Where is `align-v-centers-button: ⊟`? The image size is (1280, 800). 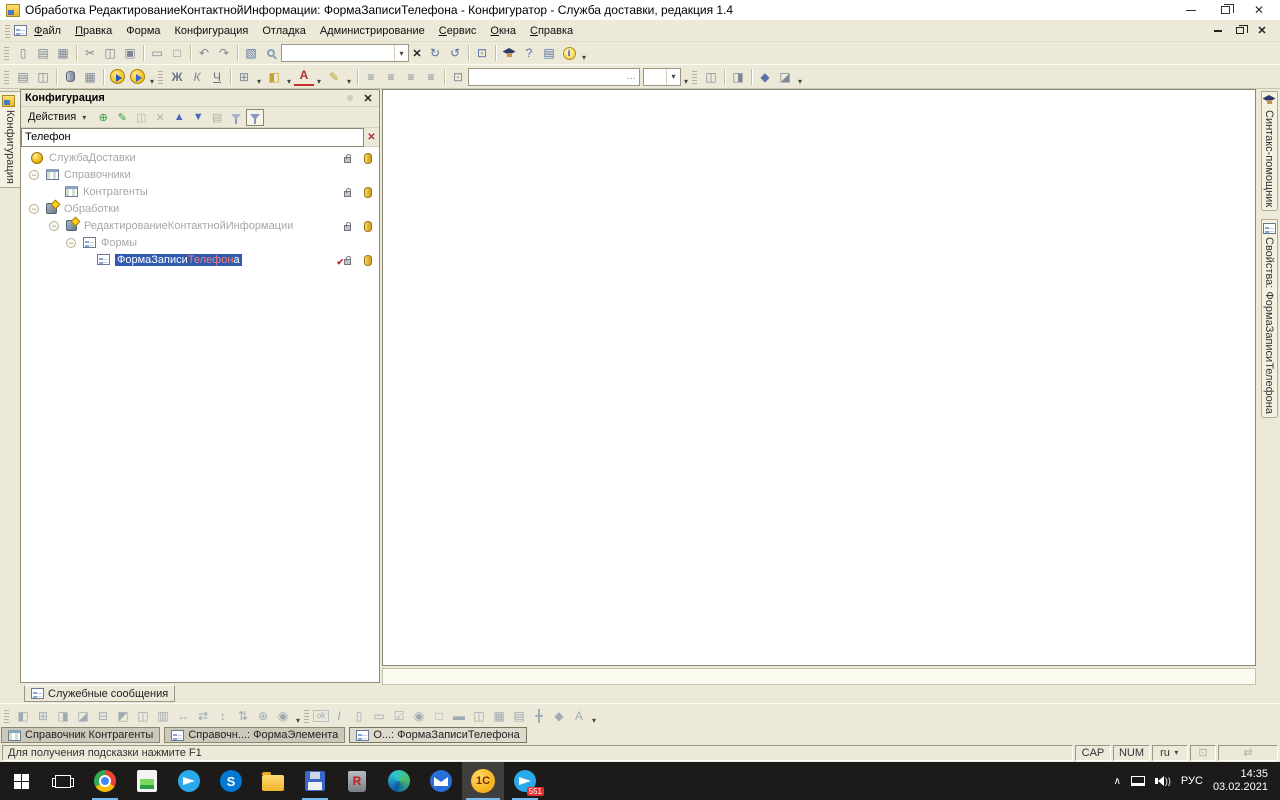
align-v-centers-button: ⊟ is located at coordinates (103, 716).